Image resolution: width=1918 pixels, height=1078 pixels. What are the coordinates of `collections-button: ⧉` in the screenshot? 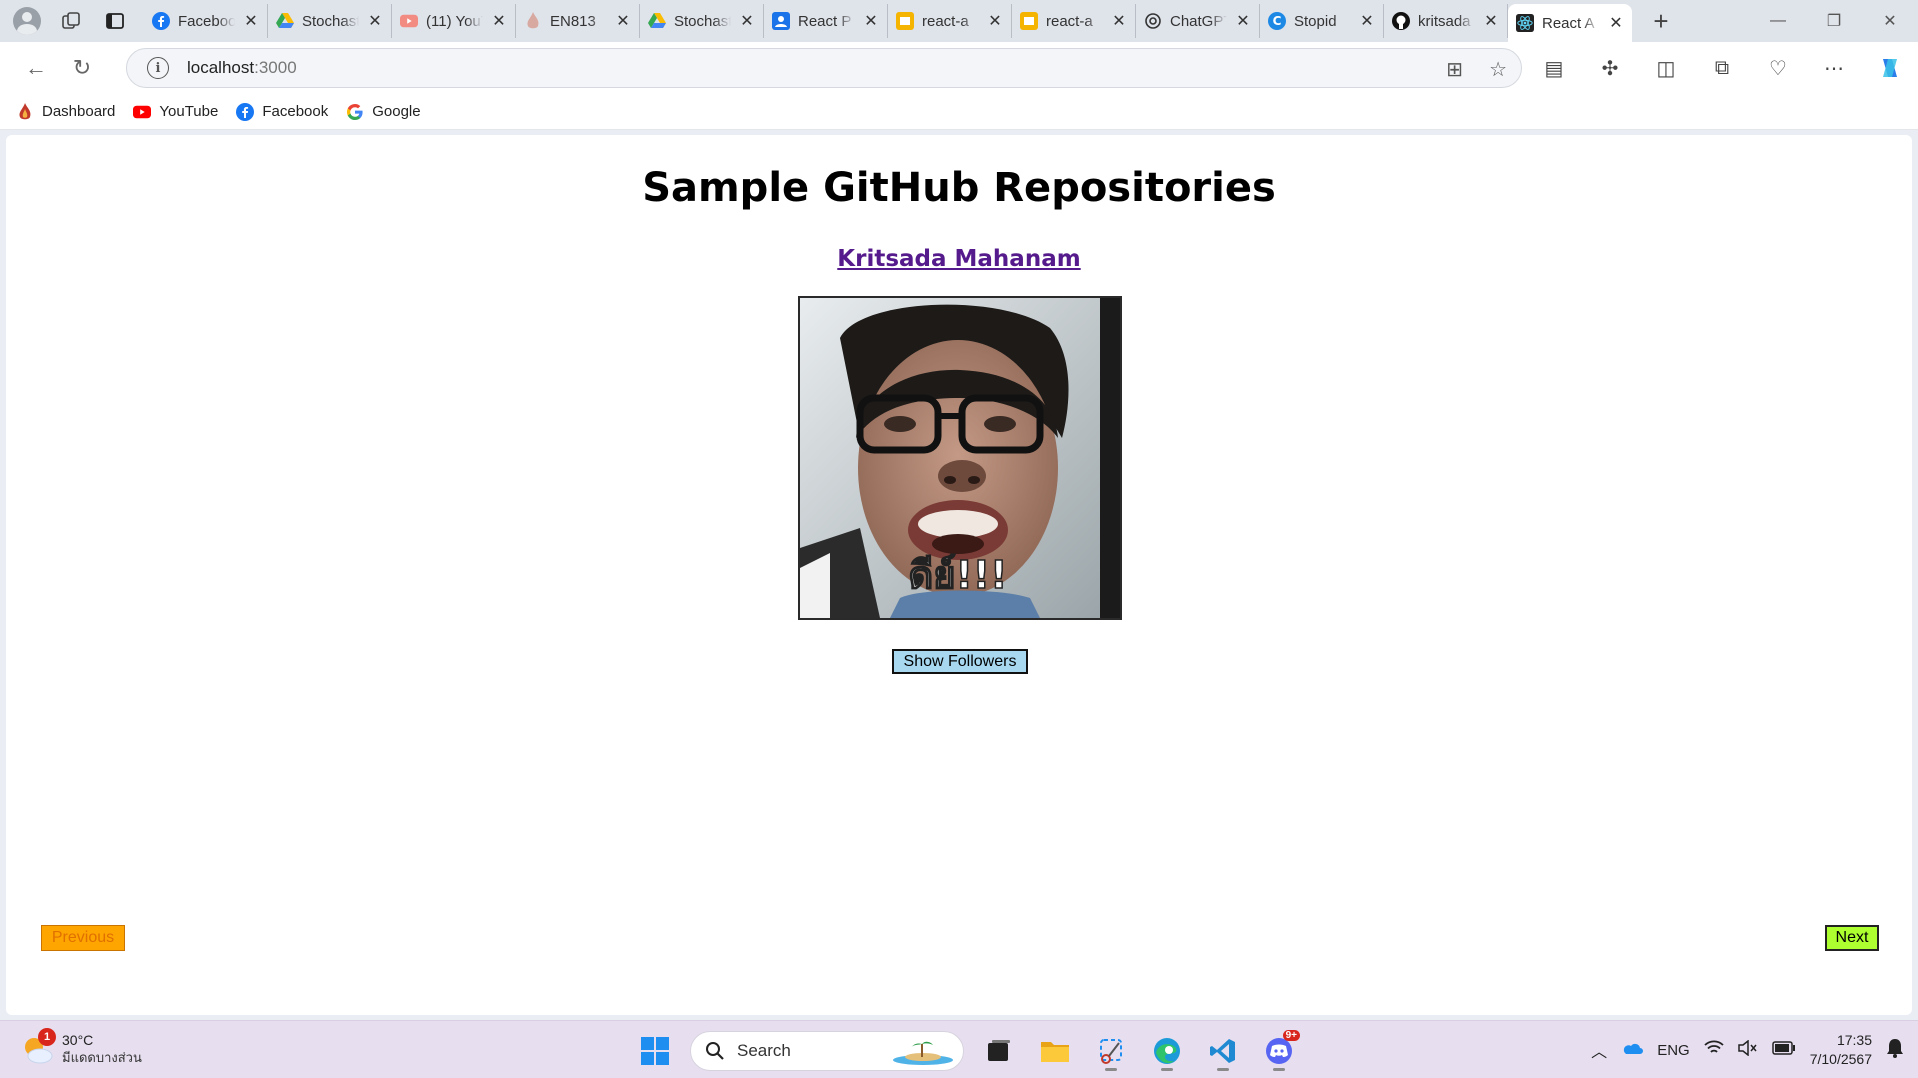 It's located at (1722, 68).